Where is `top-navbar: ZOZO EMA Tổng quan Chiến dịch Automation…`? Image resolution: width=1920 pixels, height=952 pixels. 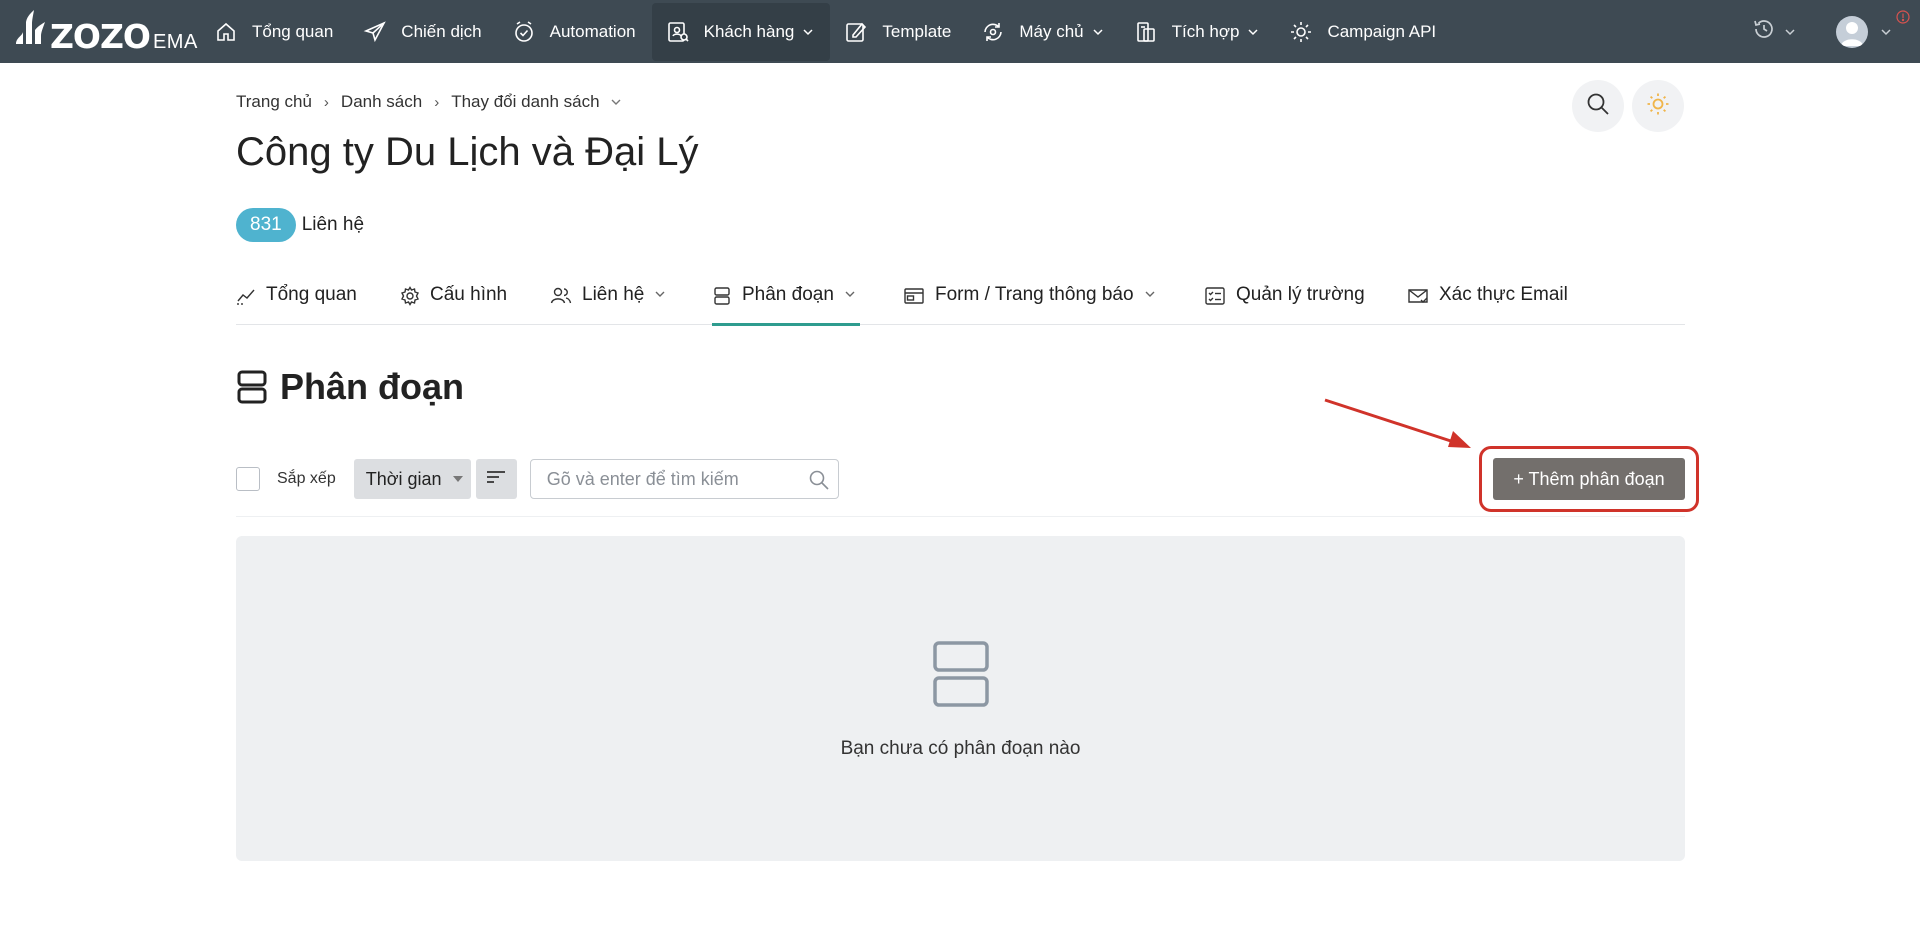 top-navbar: ZOZO EMA Tổng quan Chiến dịch Automation… is located at coordinates (960, 31).